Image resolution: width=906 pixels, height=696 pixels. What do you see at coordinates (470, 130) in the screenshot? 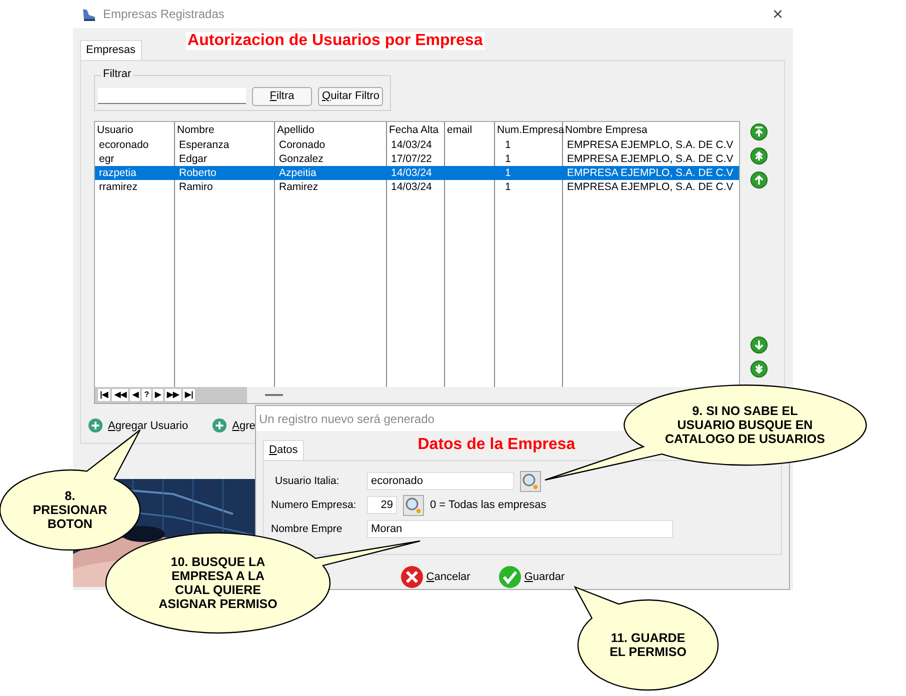
I see `column-header: email` at bounding box center [470, 130].